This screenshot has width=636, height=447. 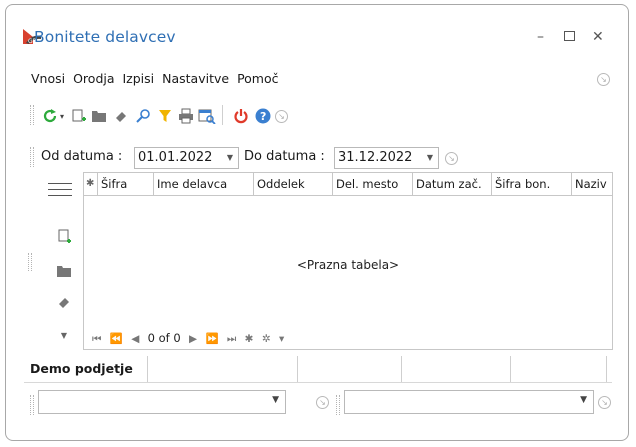 I want to click on menu-item-orodja: Orodja, so click(x=93, y=78).